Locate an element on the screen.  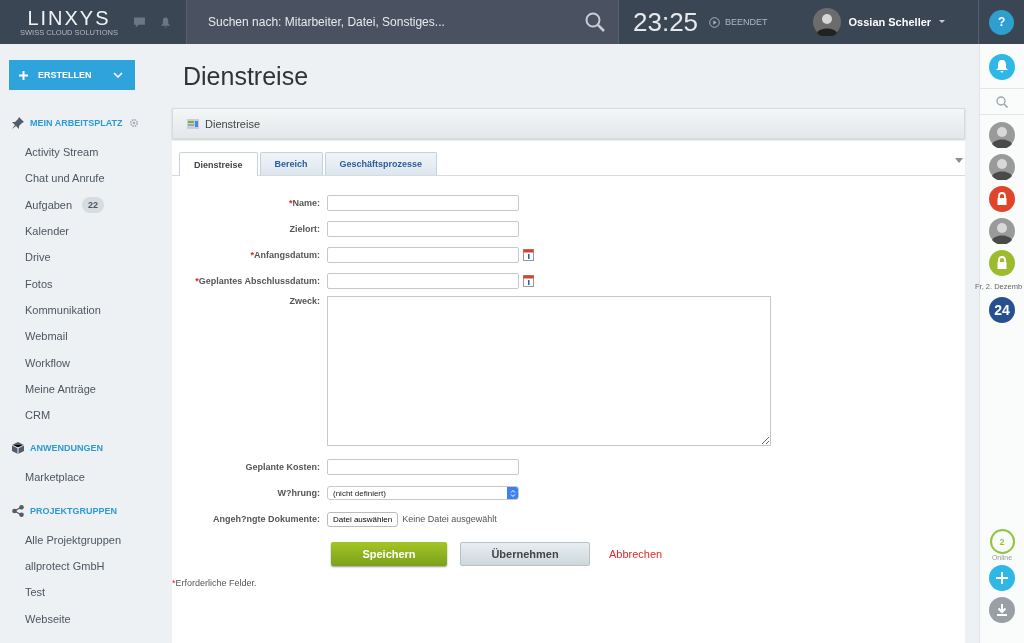
sidebar-item: Test is located at coordinates (35, 592).